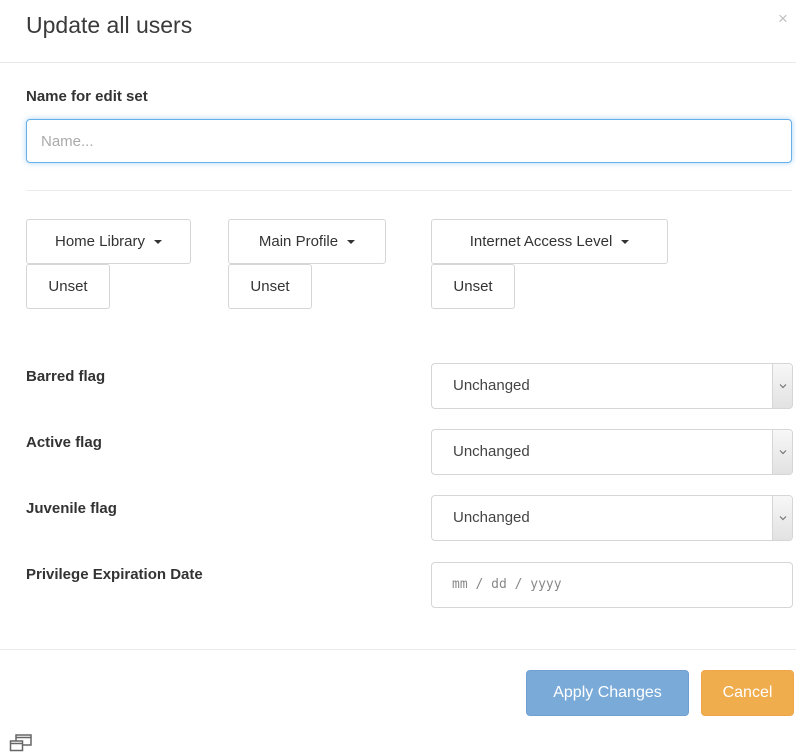 This screenshot has width=796, height=755. I want to click on juvenile-flag-select: Unchanged, so click(612, 518).